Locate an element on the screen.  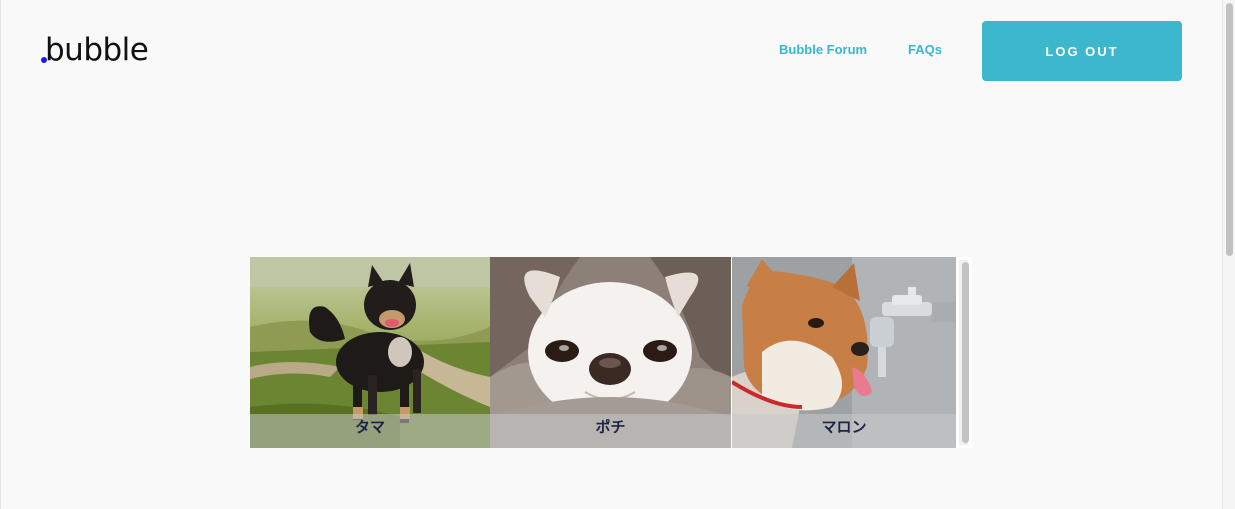
logo-text: bubble is located at coordinates (97, 50).